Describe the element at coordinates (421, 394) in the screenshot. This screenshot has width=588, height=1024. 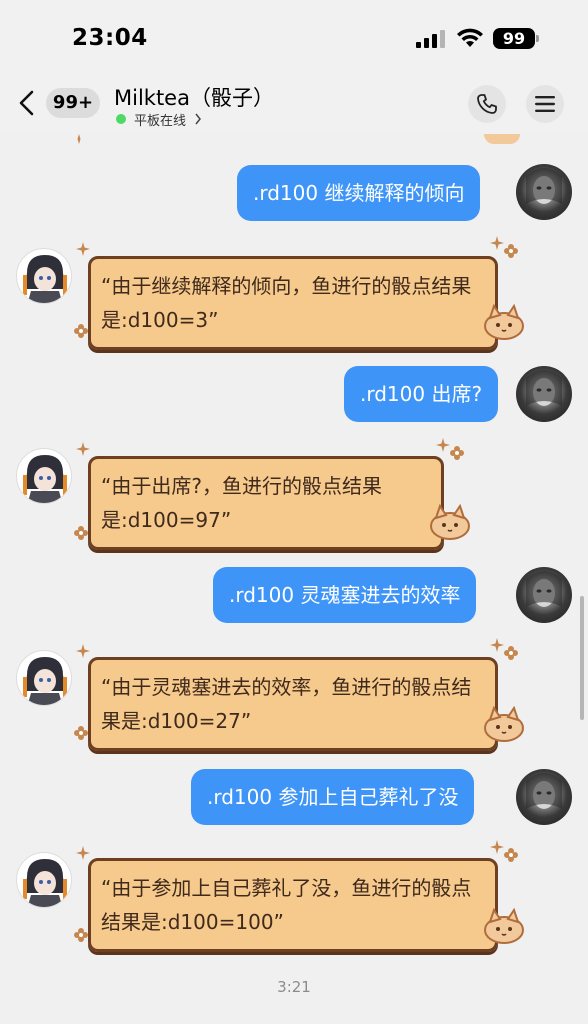
I see `outgoing-message: .rd100 出席?` at that location.